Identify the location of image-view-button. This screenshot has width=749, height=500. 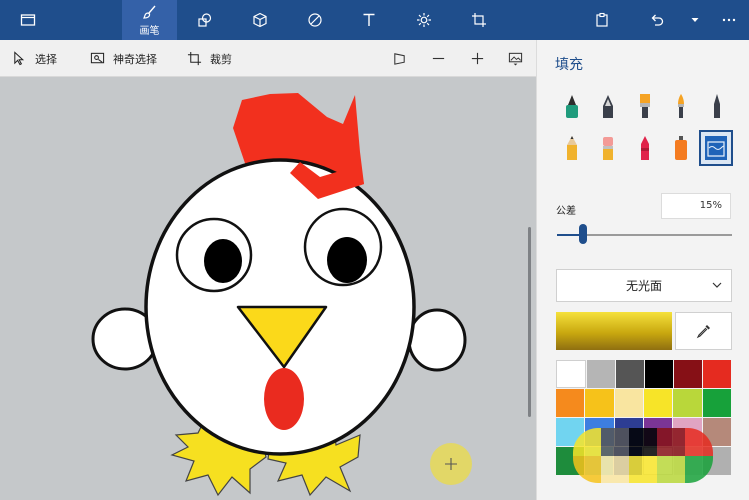
(515, 58).